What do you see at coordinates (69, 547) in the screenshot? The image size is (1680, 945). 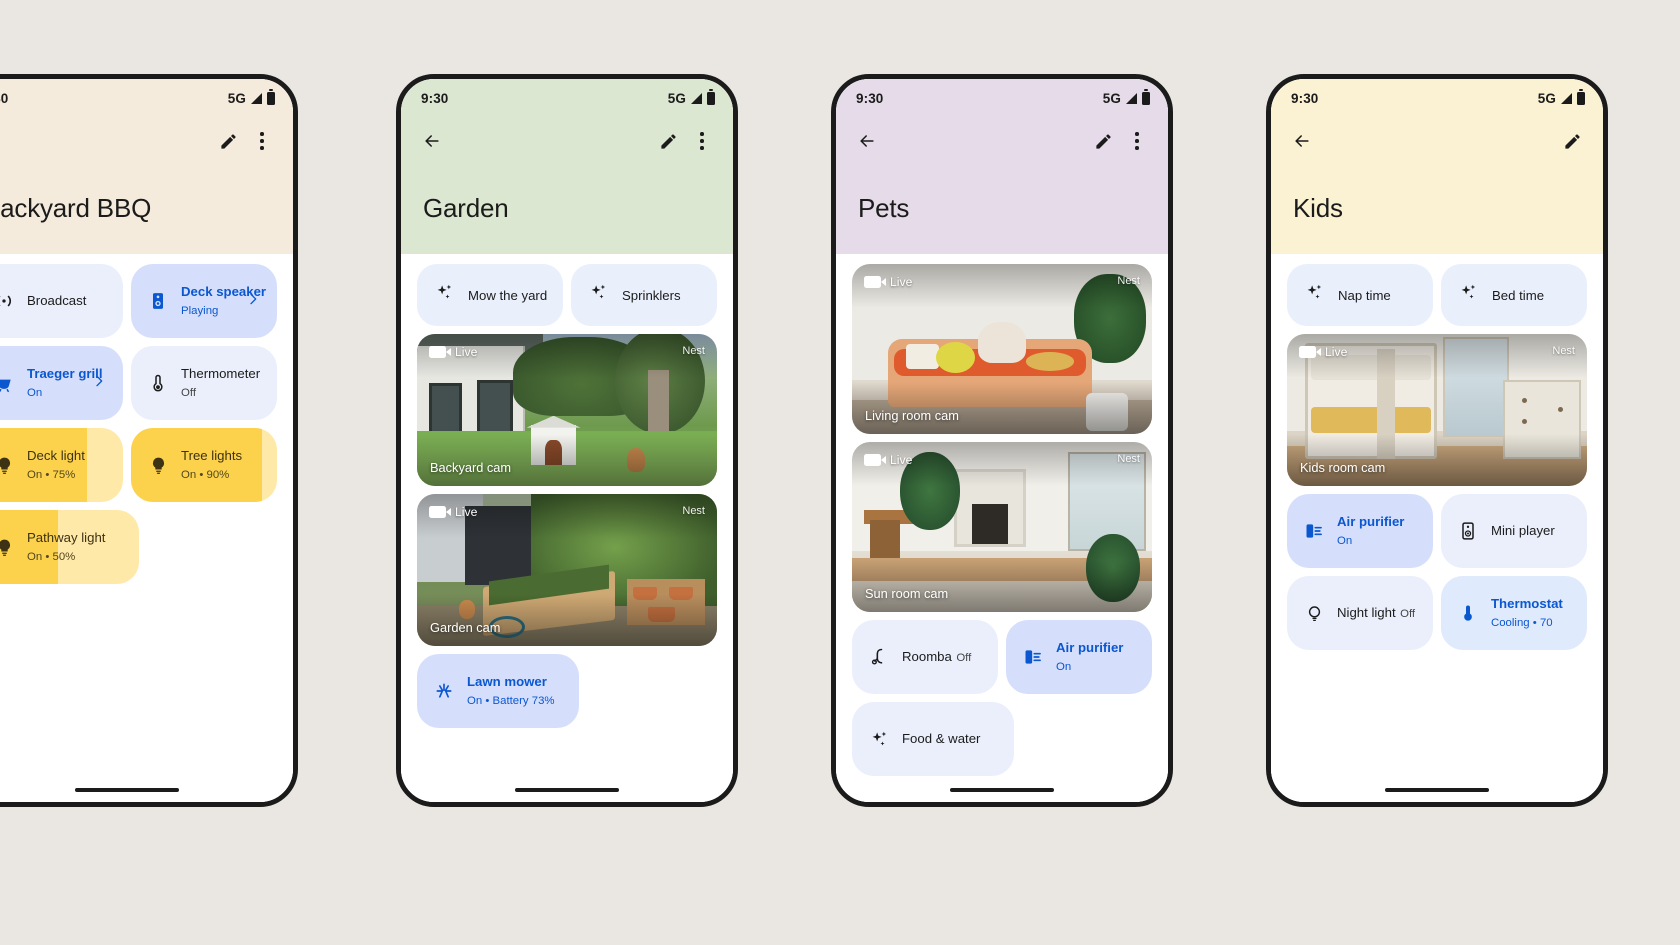 I see `card-pathway-light: Pathway light On • 50%` at bounding box center [69, 547].